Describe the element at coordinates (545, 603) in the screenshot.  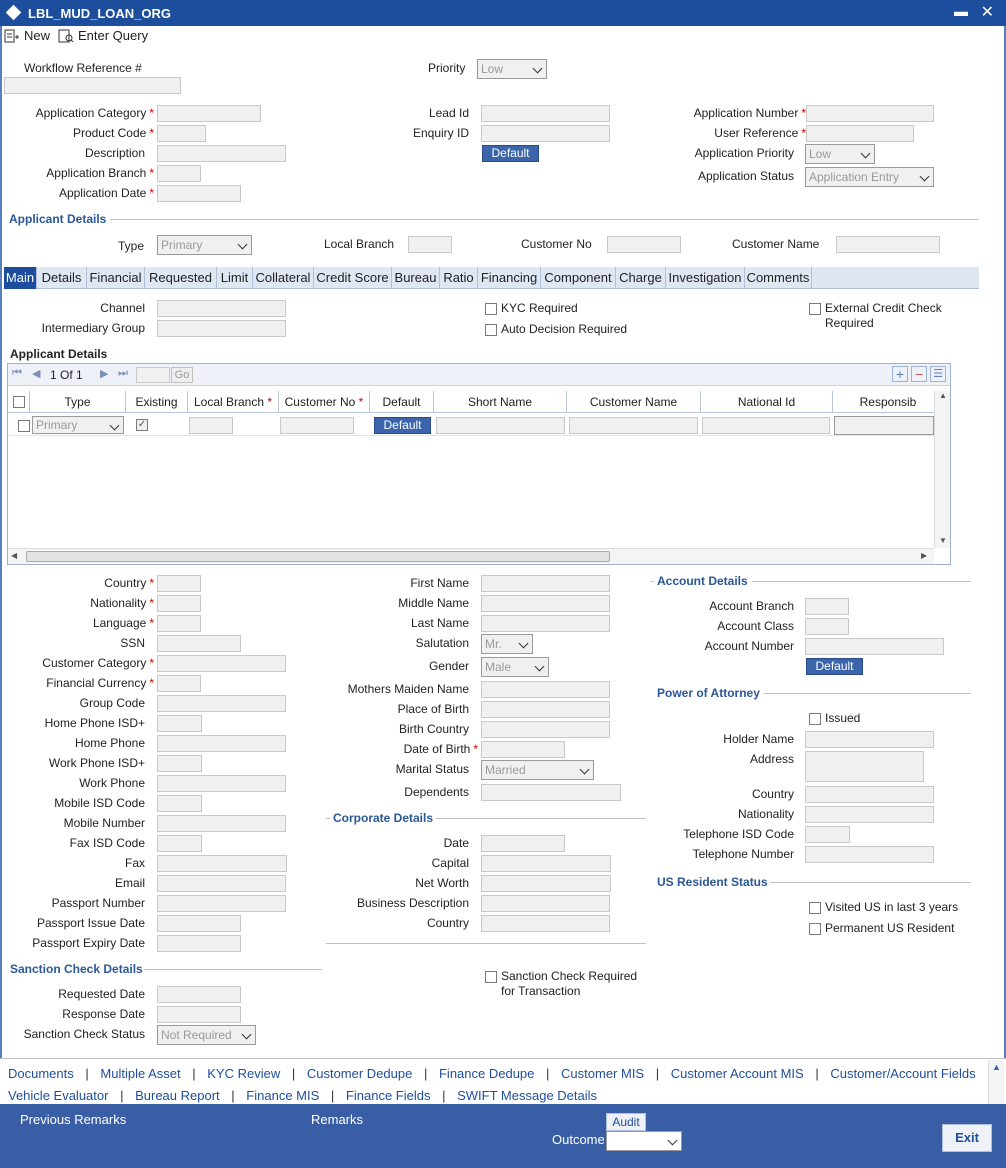
I see `middle-name-input` at that location.